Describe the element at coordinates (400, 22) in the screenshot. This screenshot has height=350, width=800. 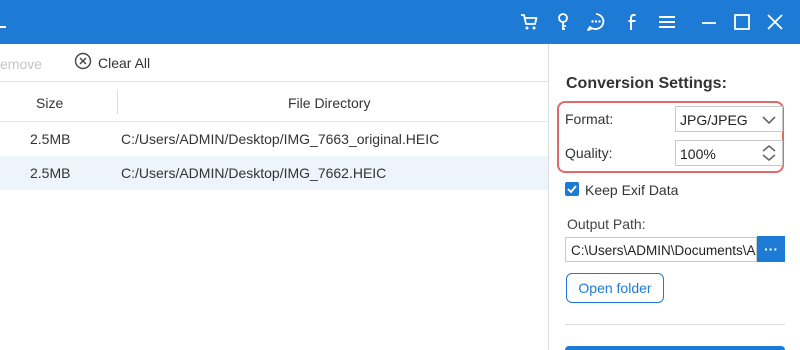
I see `title-bar` at that location.